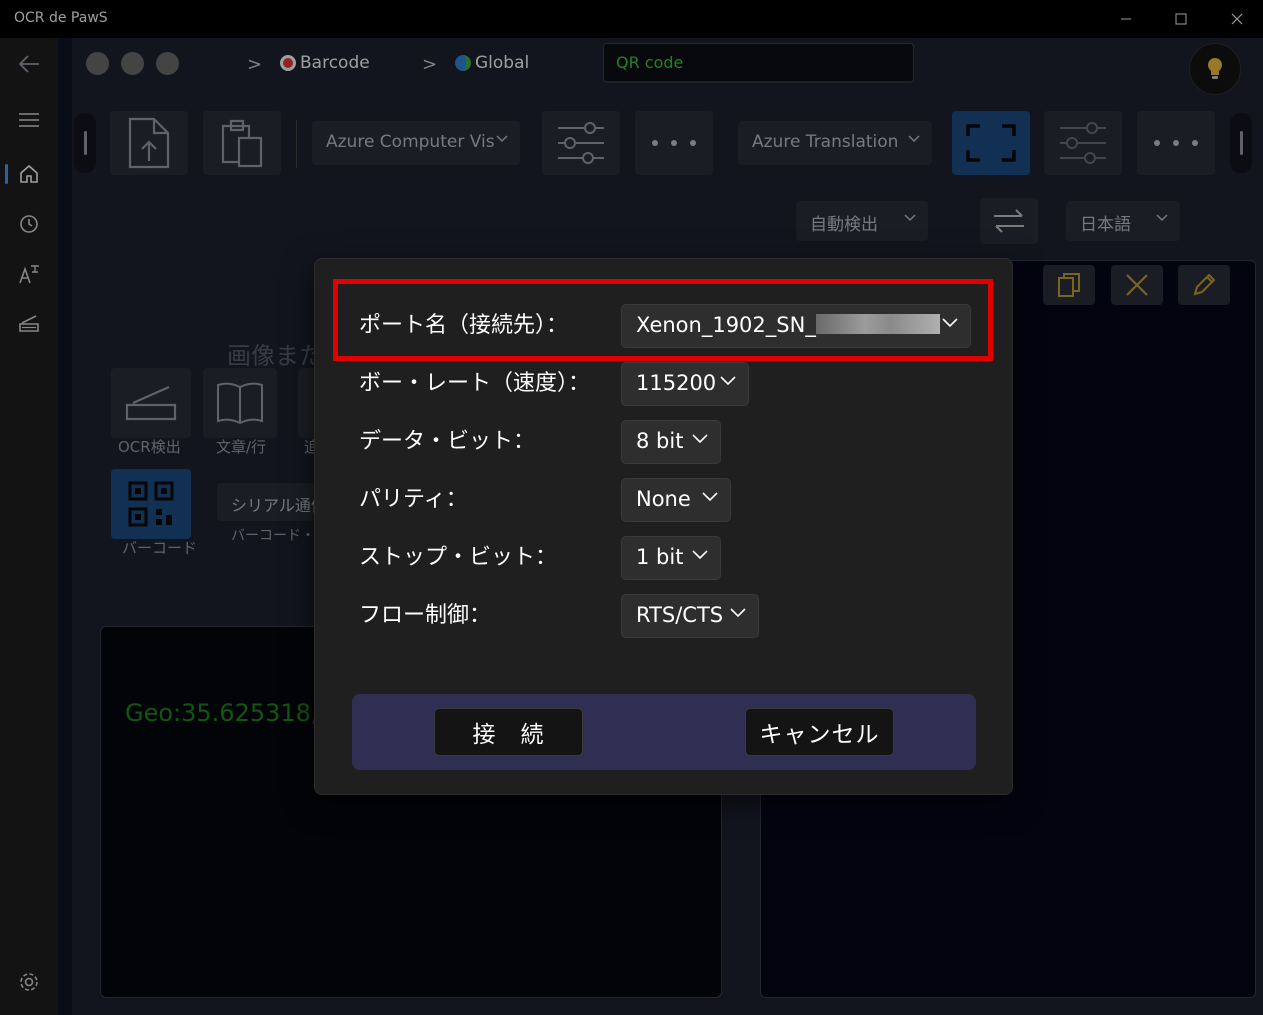  I want to click on parity-select: None, so click(676, 500).